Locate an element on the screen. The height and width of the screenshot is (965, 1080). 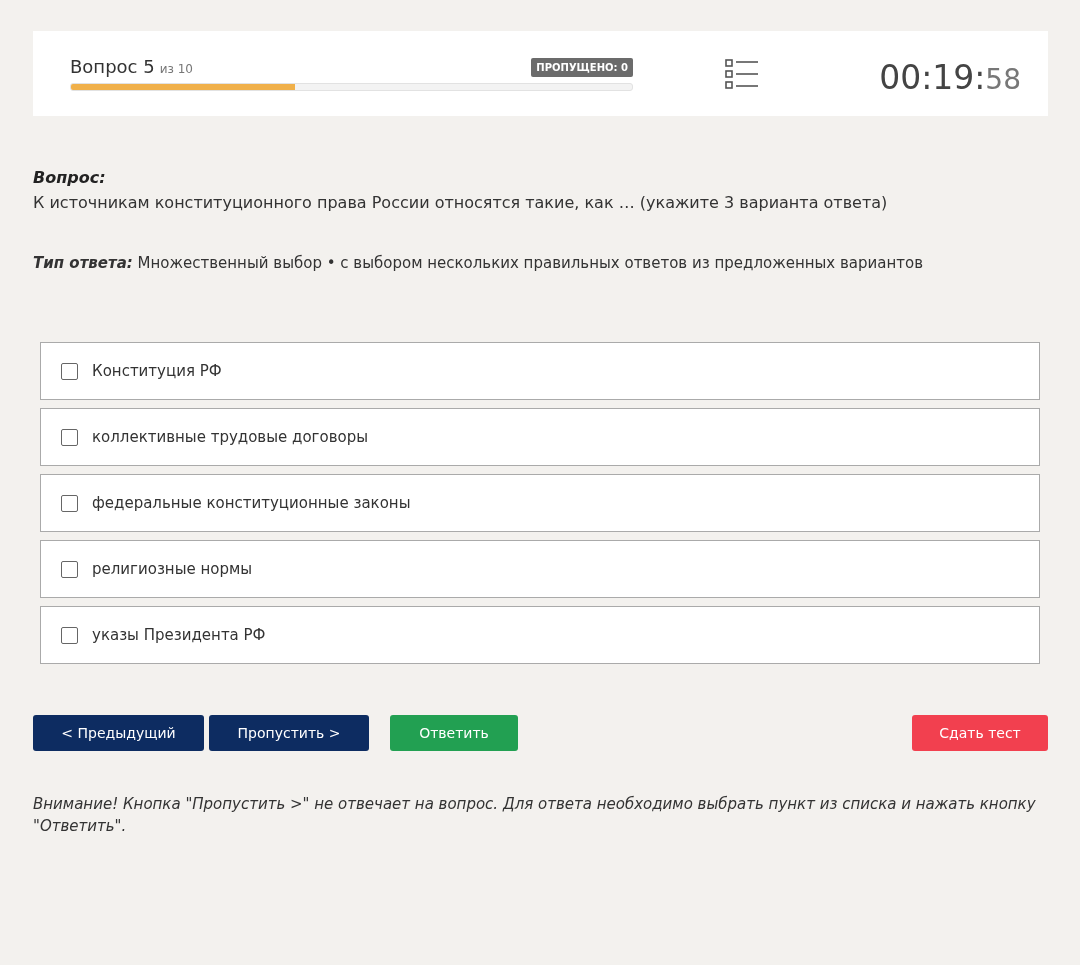
question-total: из 10 is located at coordinates (176, 69).